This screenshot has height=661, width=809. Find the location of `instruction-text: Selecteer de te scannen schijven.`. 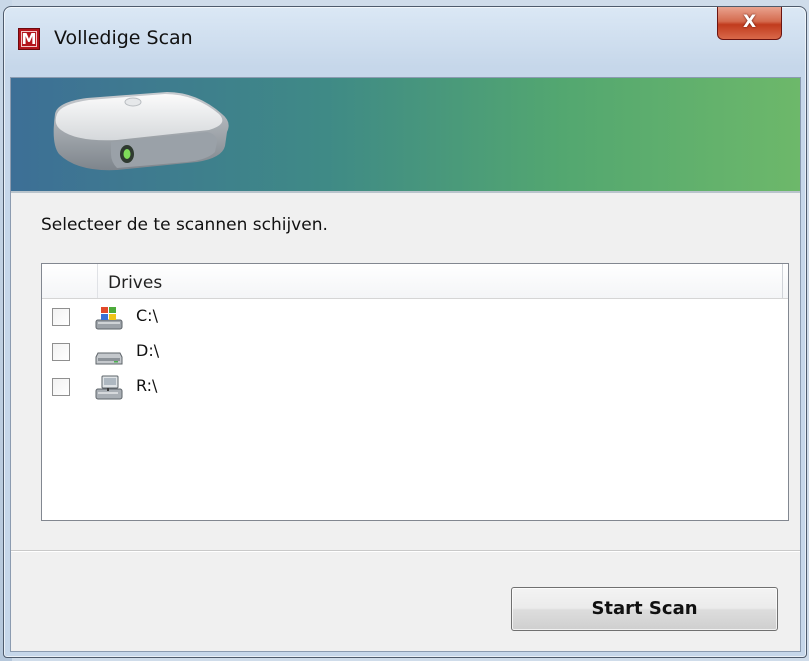

instruction-text: Selecteer de te scannen schijven. is located at coordinates (184, 225).